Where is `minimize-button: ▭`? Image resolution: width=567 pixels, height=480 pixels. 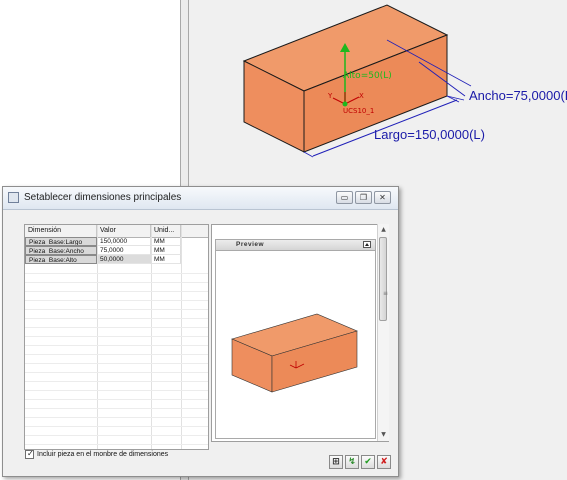
minimize-button: ▭ is located at coordinates (344, 197).